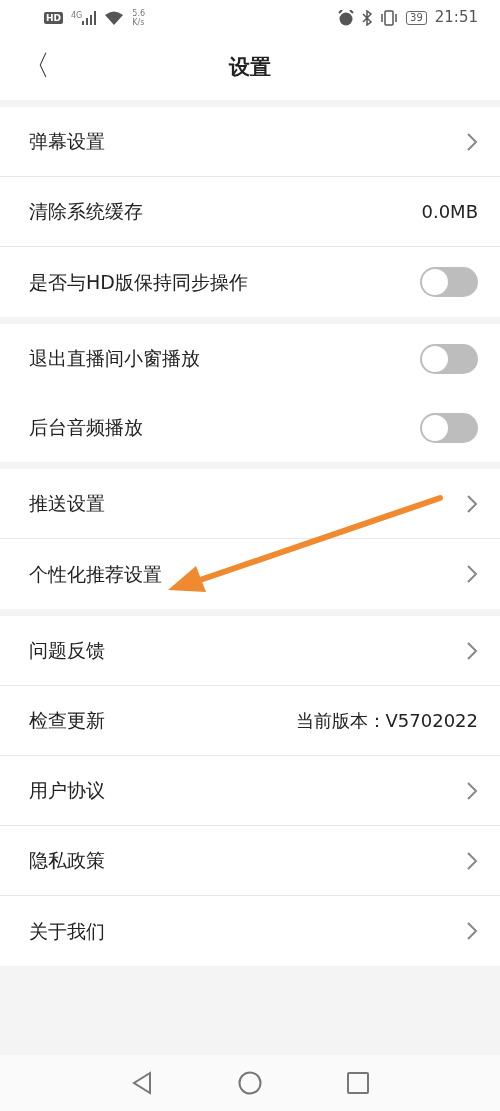 The width and height of the screenshot is (500, 1111). What do you see at coordinates (250, 282) in the screenshot?
I see `settings-row: 是否与HD版保持同步操作` at bounding box center [250, 282].